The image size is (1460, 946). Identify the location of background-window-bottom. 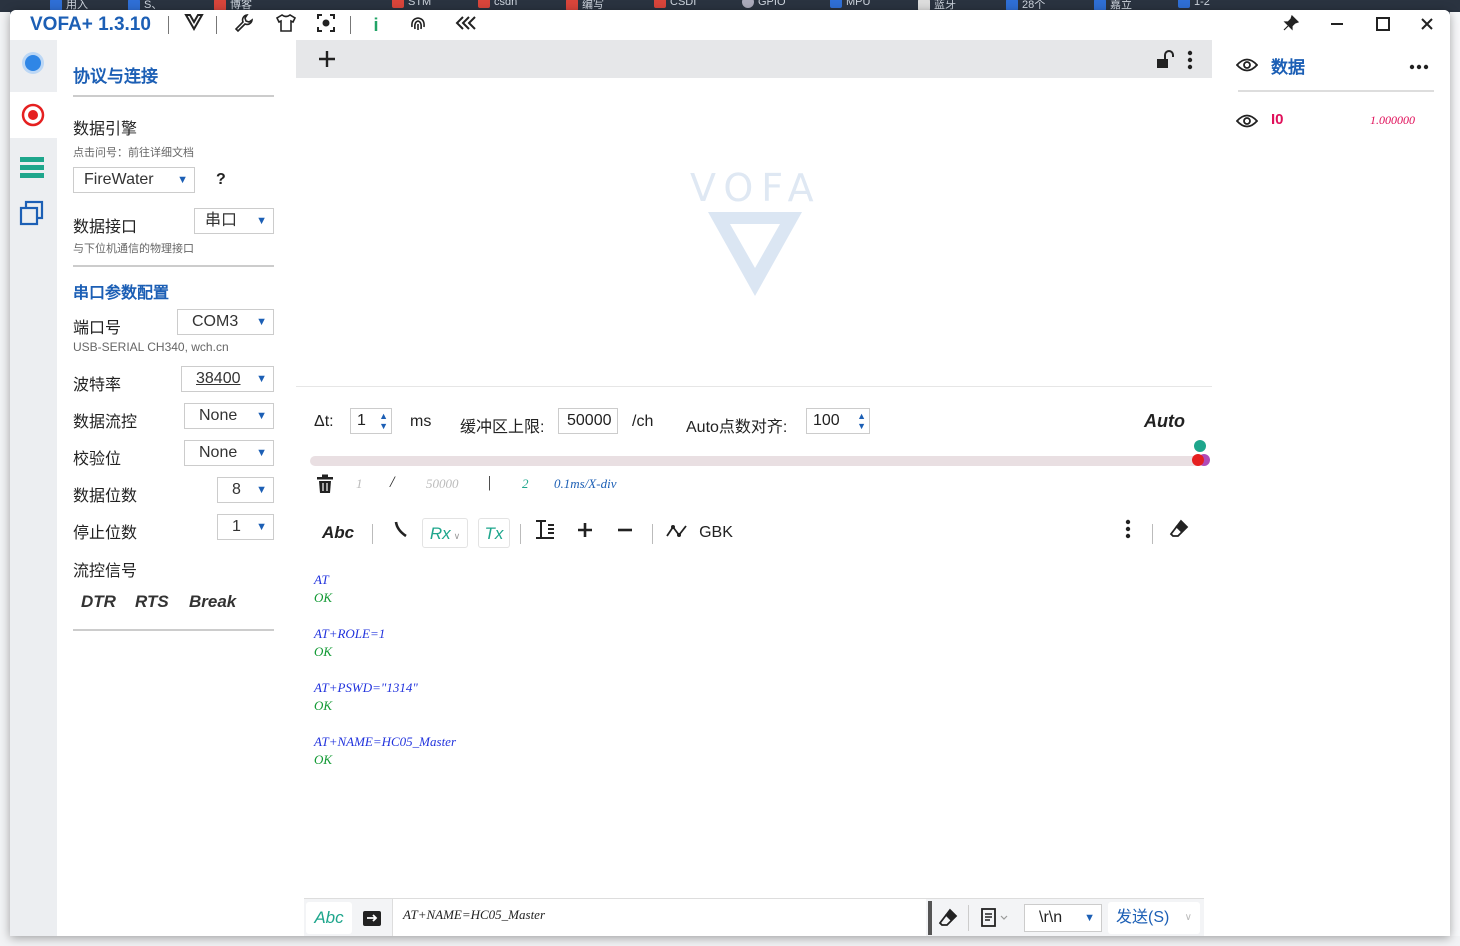
(730, 941).